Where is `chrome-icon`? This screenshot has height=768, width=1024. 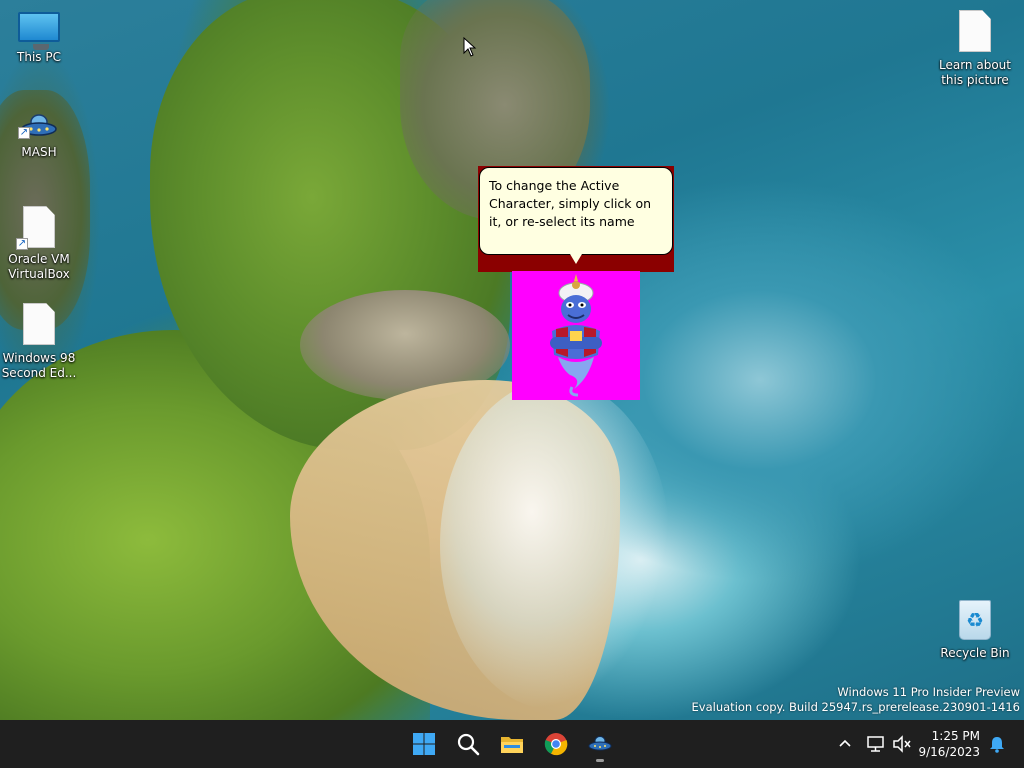
chrome-icon is located at coordinates (556, 744).